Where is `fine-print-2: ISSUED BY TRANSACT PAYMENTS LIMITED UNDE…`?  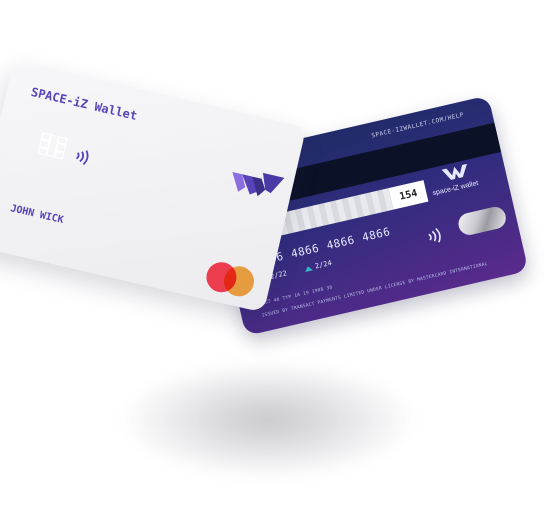
fine-print-2: ISSUED BY TRANSACT PAYMENTS LIMITED UNDE… is located at coordinates (375, 290).